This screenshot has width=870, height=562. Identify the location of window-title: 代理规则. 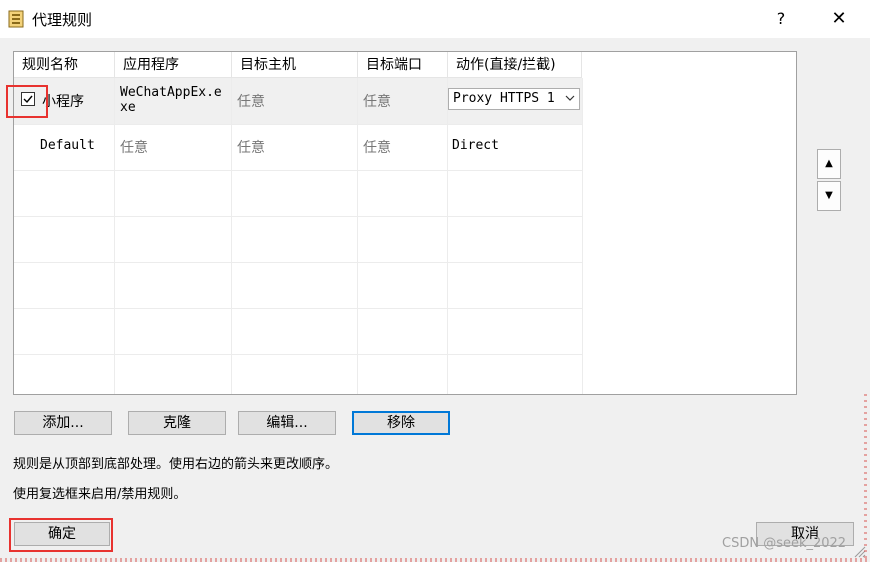
(62, 20).